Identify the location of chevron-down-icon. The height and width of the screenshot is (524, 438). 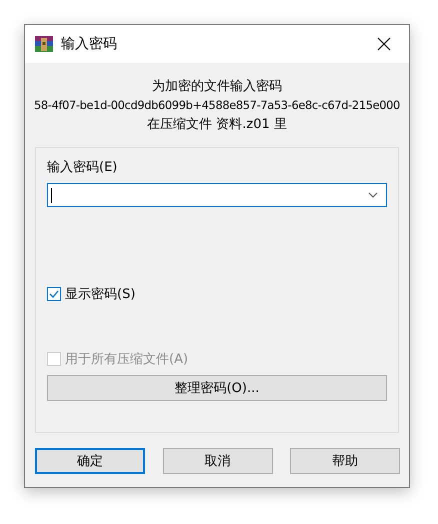
(373, 195).